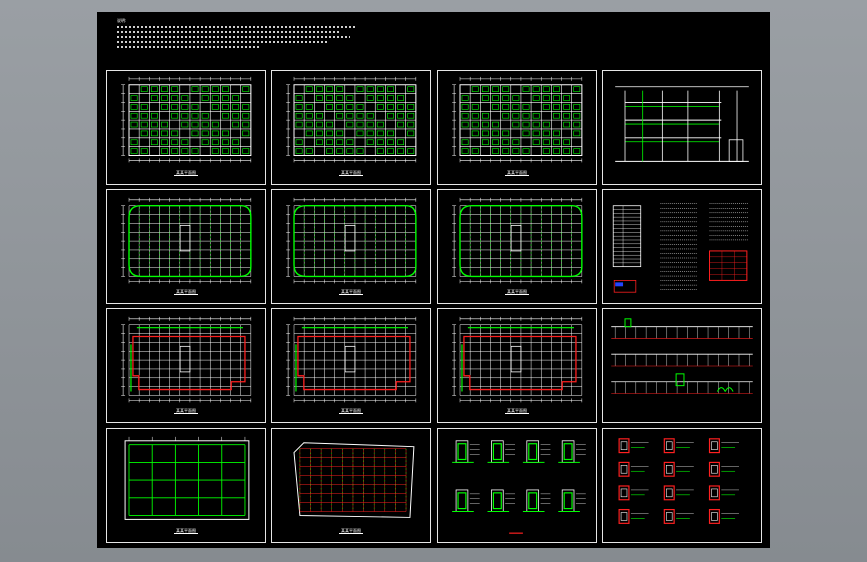 The image size is (867, 562). I want to click on drawing-panel-elevation, so click(682, 365).